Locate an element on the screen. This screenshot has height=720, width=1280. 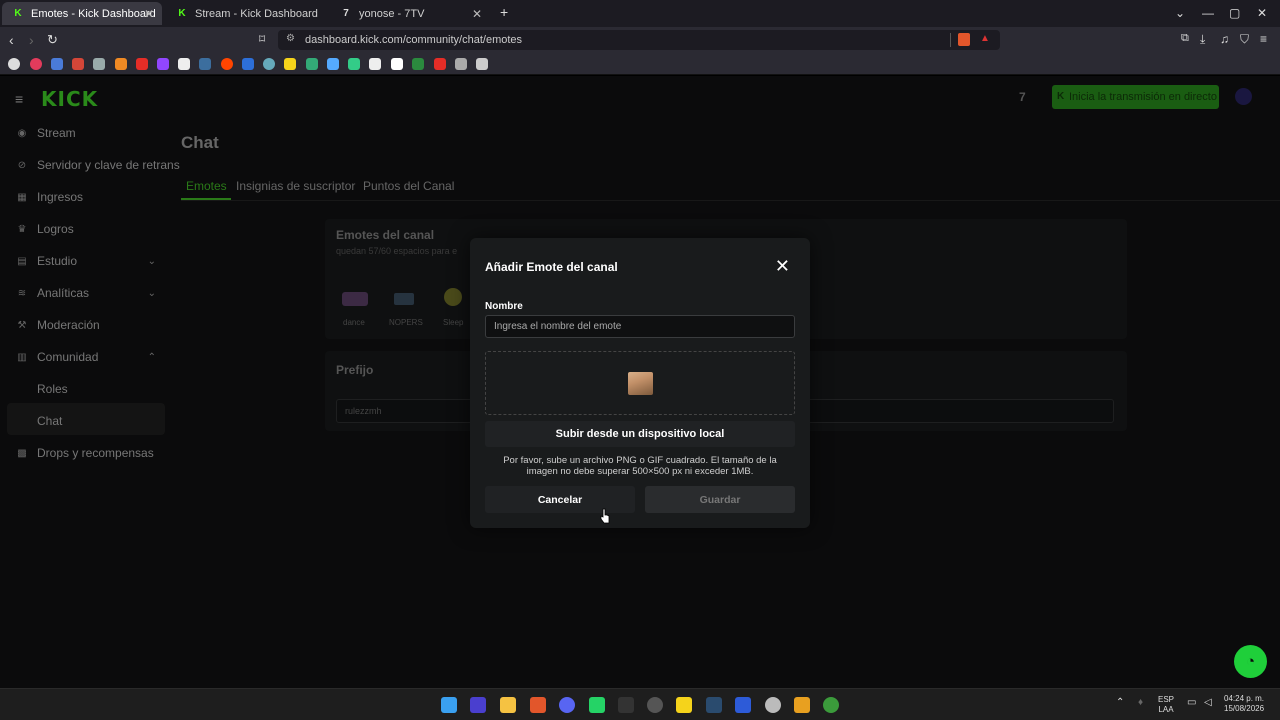
new-tab-button: + is located at coordinates (504, 12).